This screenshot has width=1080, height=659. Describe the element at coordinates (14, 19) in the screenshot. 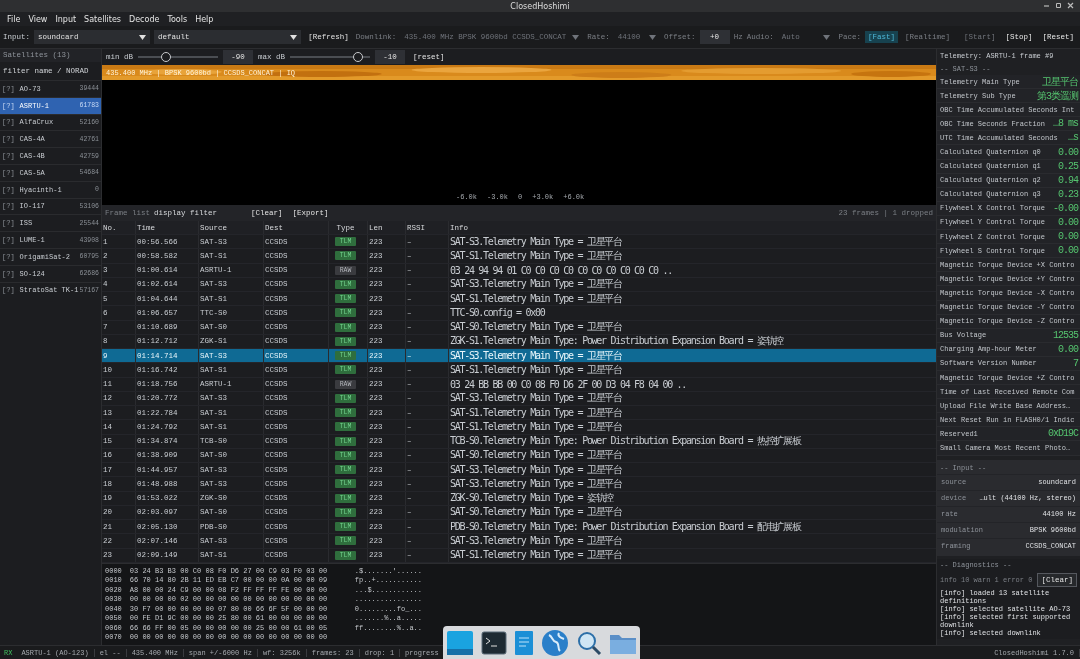

I see `menu-item: File` at that location.